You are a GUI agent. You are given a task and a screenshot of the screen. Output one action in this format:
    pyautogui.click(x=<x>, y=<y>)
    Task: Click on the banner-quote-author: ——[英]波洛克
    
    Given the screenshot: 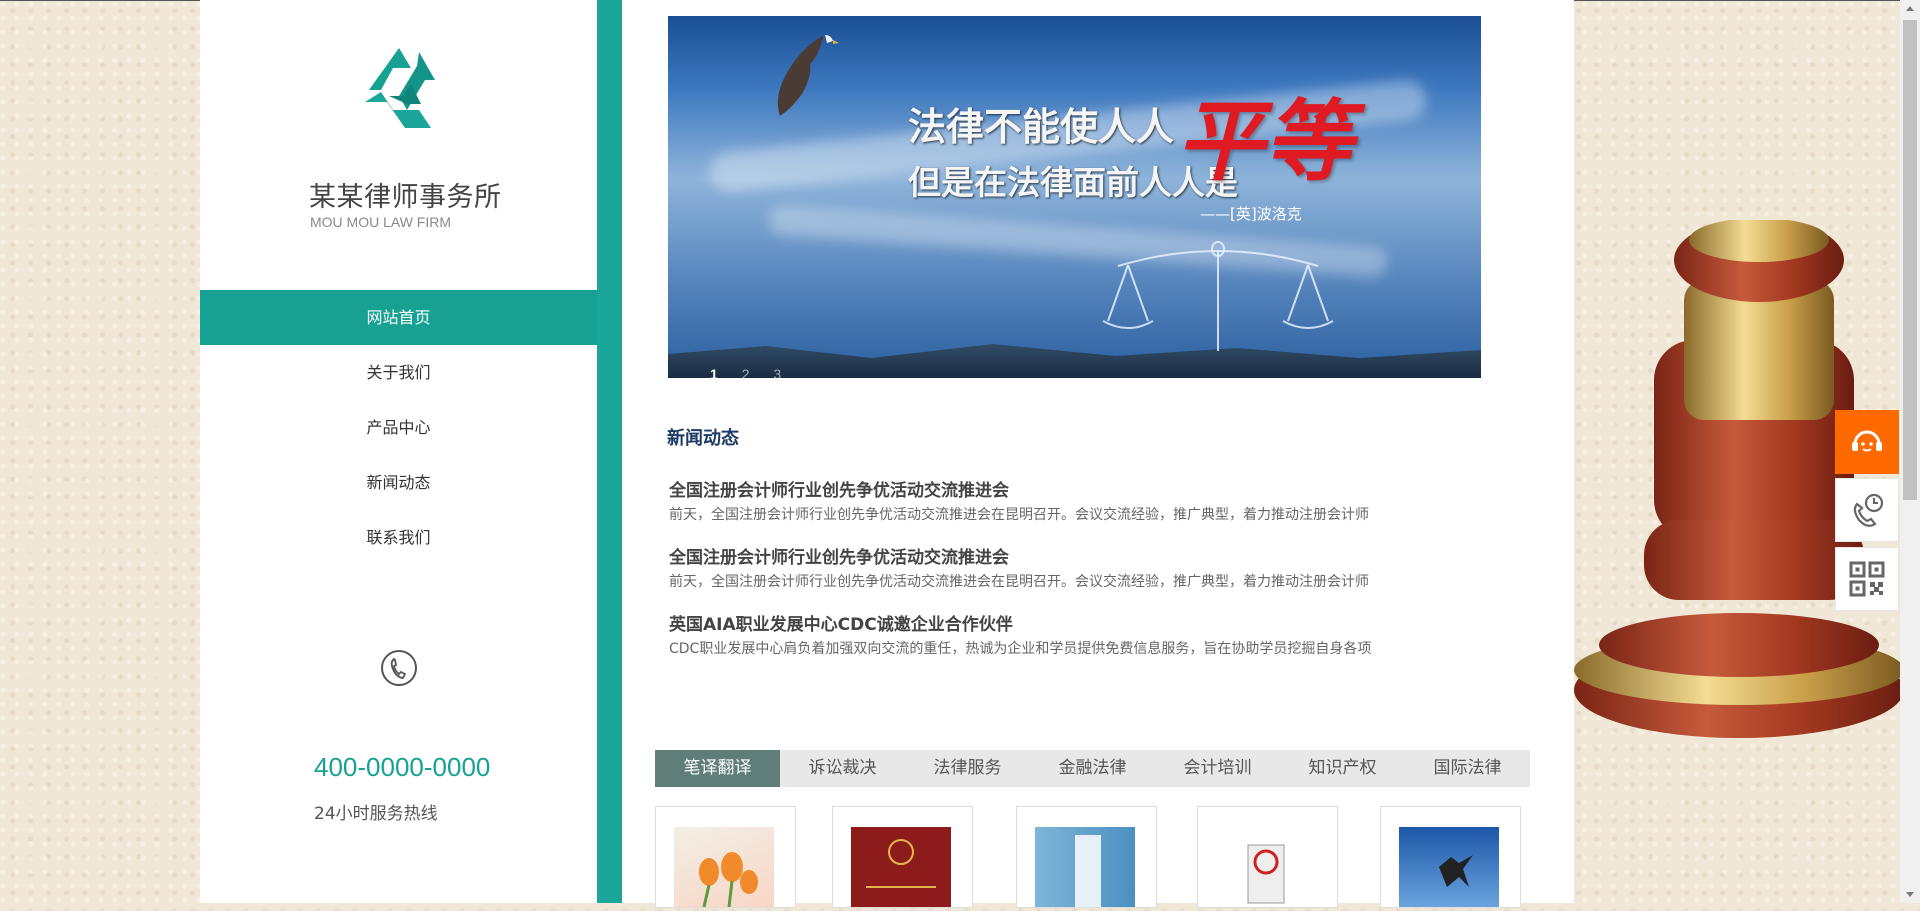 What is the action you would take?
    pyautogui.click(x=1251, y=214)
    